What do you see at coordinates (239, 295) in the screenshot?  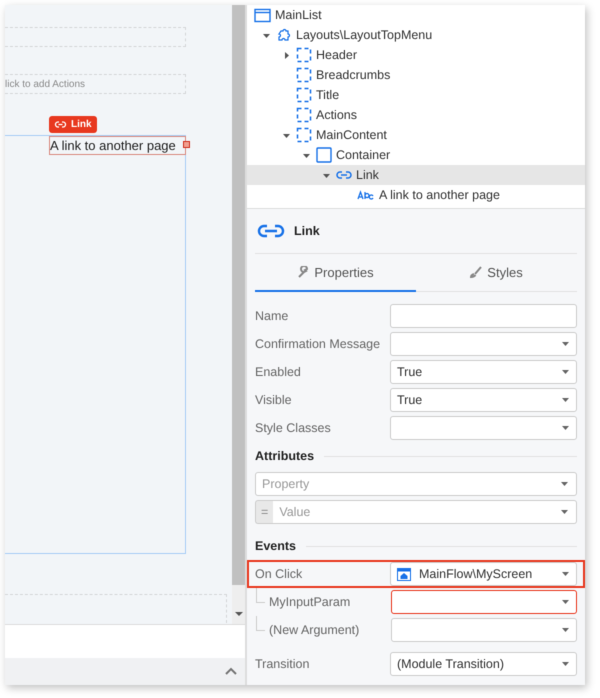 I see `scrollbar-thumb` at bounding box center [239, 295].